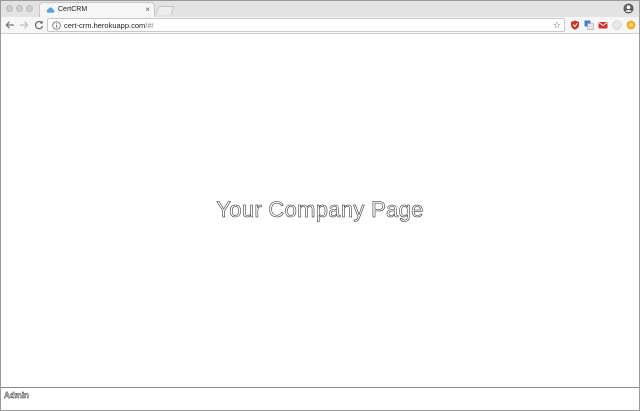  I want to click on forward-arrow-icon, so click(24, 25).